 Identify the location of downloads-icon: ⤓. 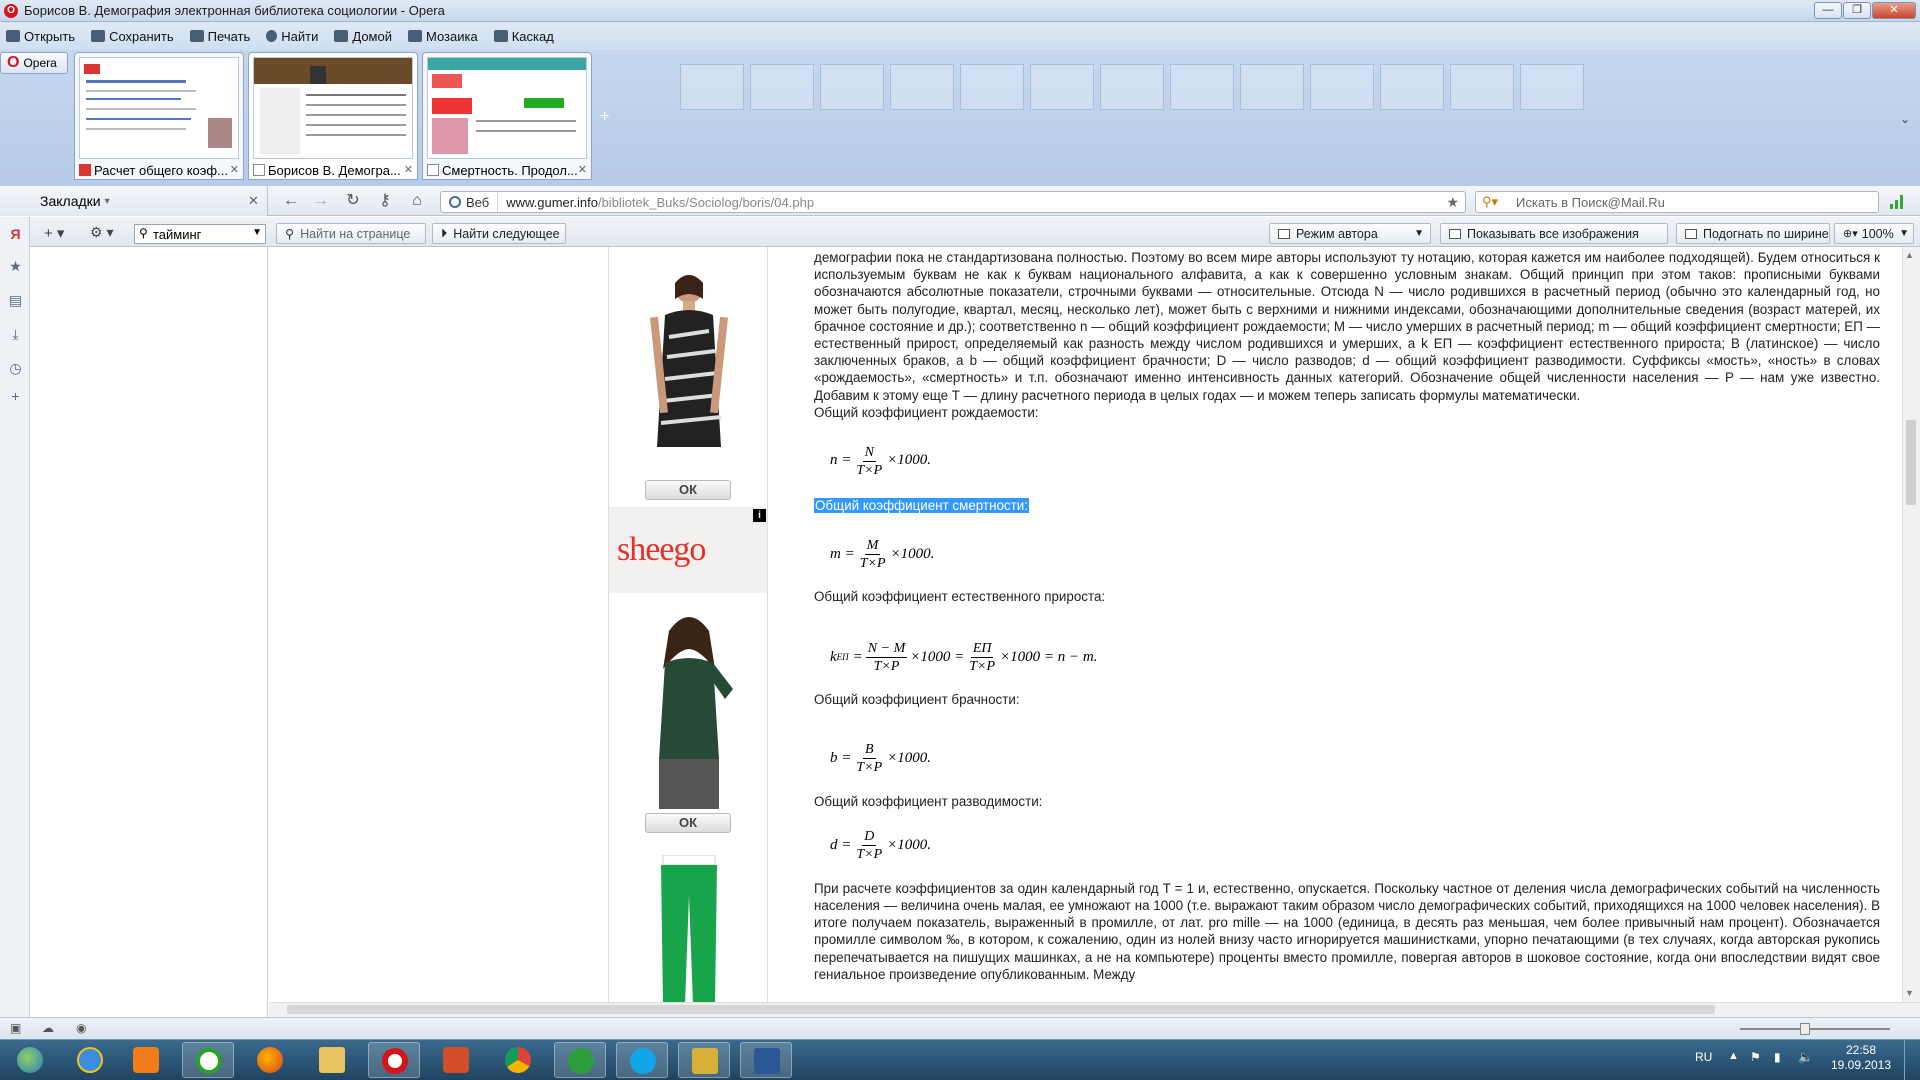
(15, 334).